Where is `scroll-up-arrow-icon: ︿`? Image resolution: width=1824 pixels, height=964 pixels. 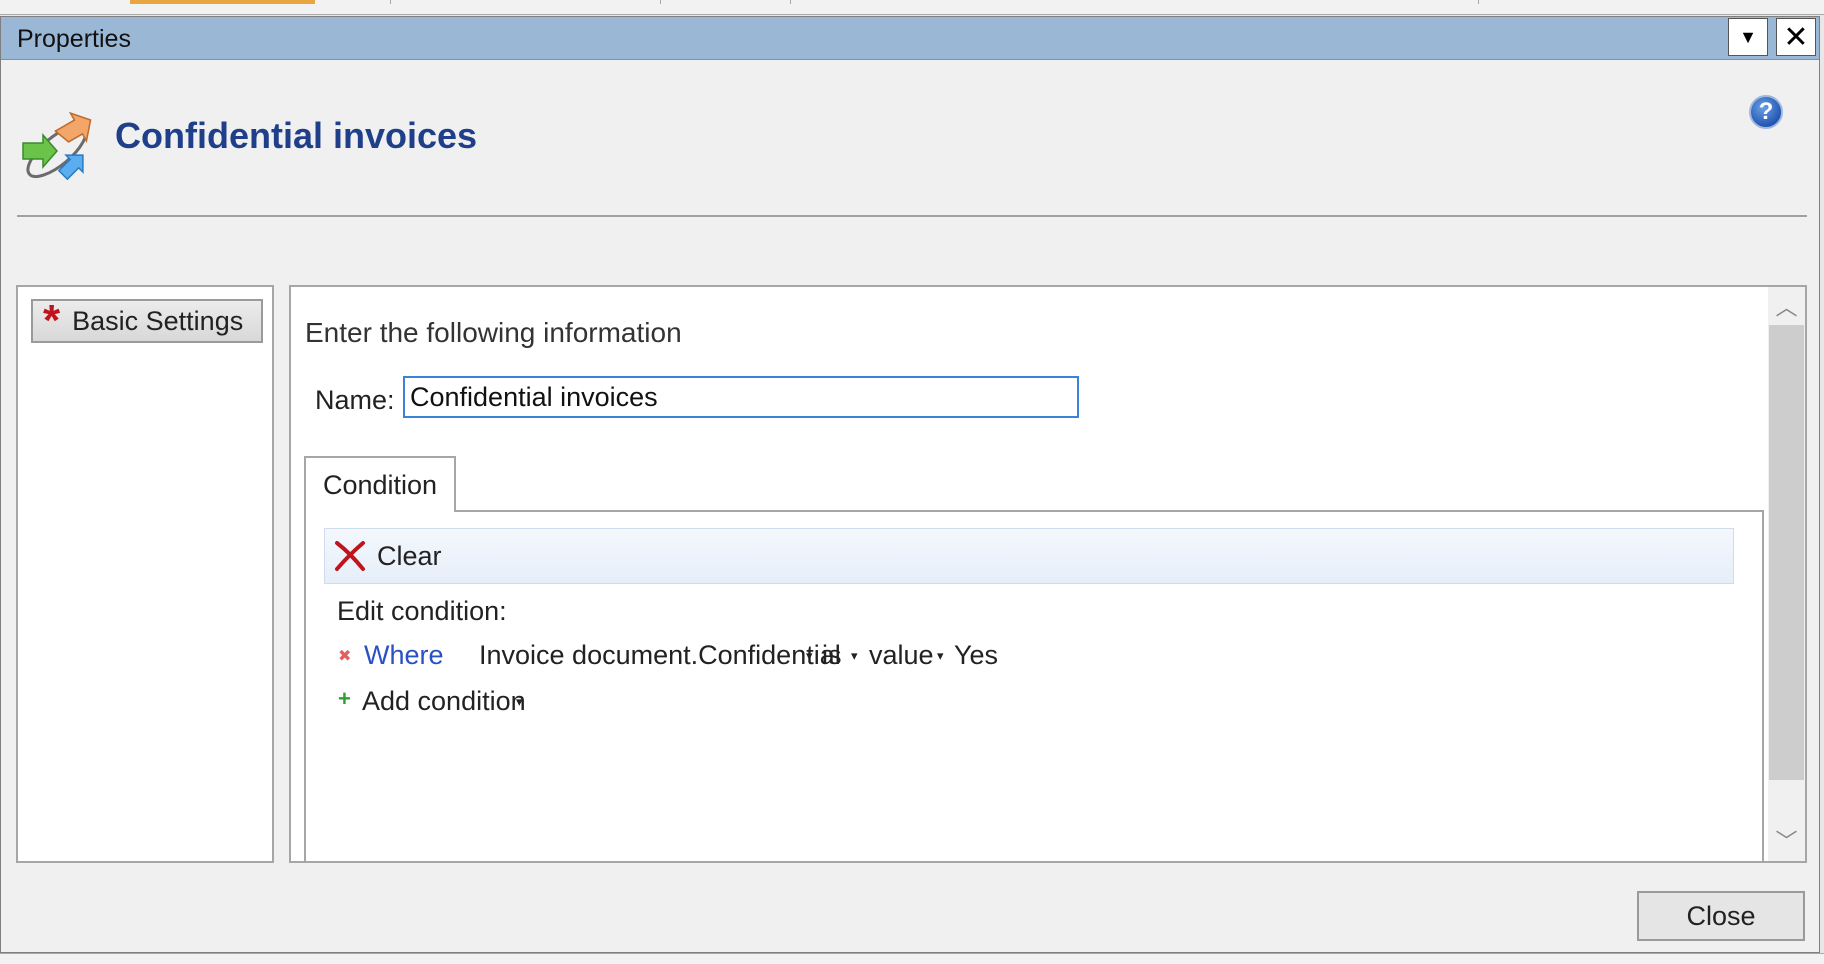 scroll-up-arrow-icon: ︿ is located at coordinates (1786, 306).